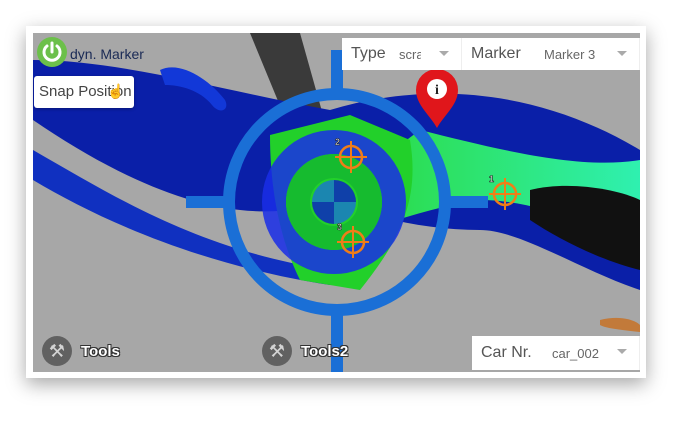  Describe the element at coordinates (107, 54) in the screenshot. I see `dyn-marker-label: dyn. Marker` at that location.